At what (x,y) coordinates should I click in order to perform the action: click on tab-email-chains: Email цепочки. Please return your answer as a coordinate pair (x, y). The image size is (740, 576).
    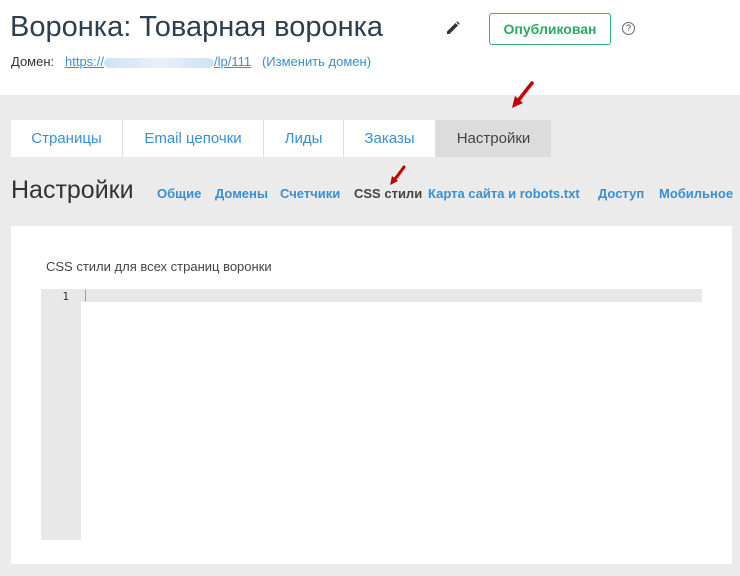
    Looking at the image, I should click on (193, 138).